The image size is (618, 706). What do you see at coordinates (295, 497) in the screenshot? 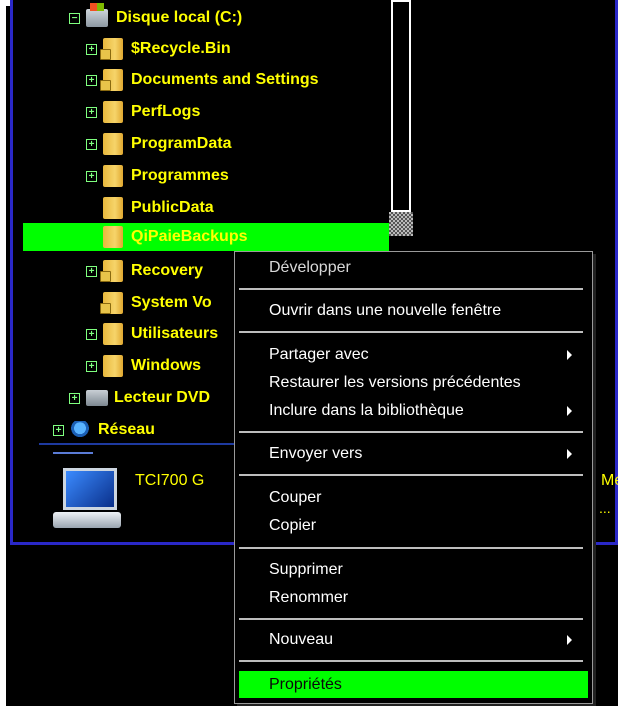
I see `menu-item-label: Couper` at bounding box center [295, 497].